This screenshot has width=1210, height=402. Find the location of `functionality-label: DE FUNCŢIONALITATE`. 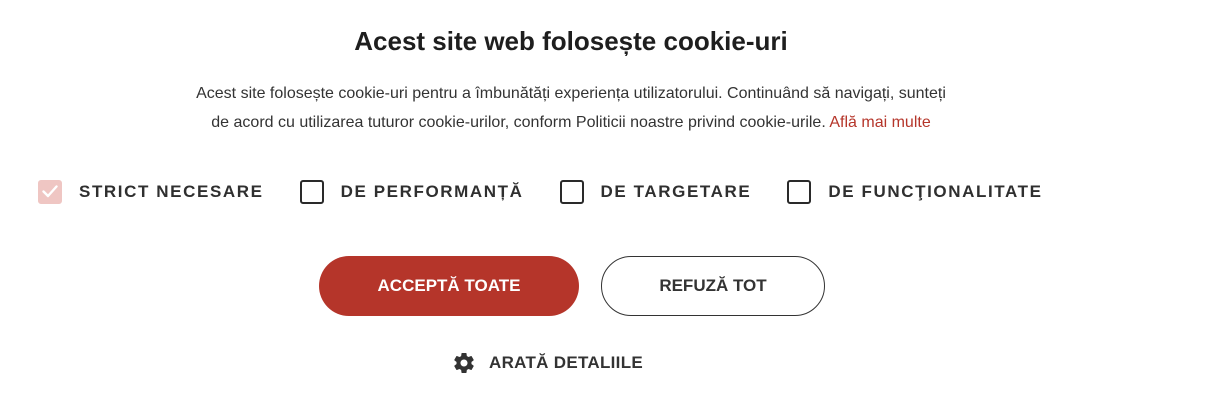

functionality-label: DE FUNCŢIONALITATE is located at coordinates (935, 192).